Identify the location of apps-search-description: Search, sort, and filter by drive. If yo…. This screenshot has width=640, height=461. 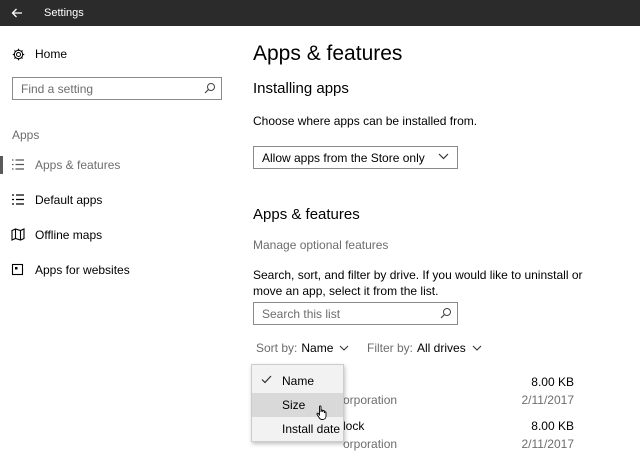
(418, 283).